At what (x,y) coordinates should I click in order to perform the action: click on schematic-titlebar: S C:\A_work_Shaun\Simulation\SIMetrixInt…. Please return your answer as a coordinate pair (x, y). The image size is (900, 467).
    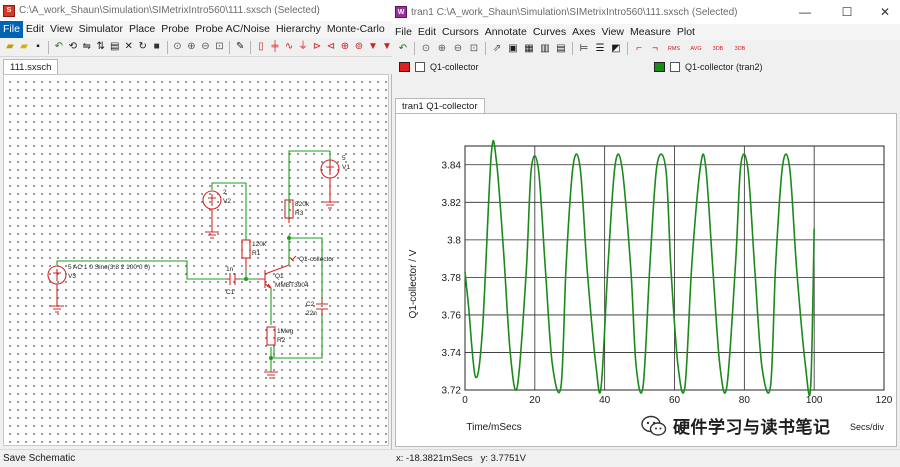
    Looking at the image, I should click on (196, 10).